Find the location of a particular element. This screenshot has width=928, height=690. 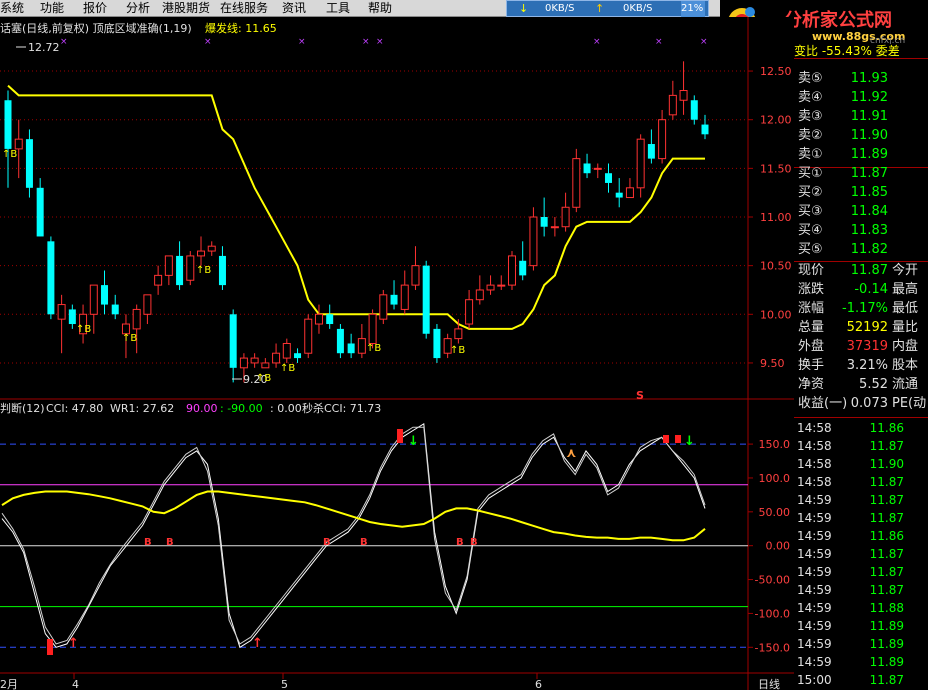

quote-label: 买① is located at coordinates (810, 173).